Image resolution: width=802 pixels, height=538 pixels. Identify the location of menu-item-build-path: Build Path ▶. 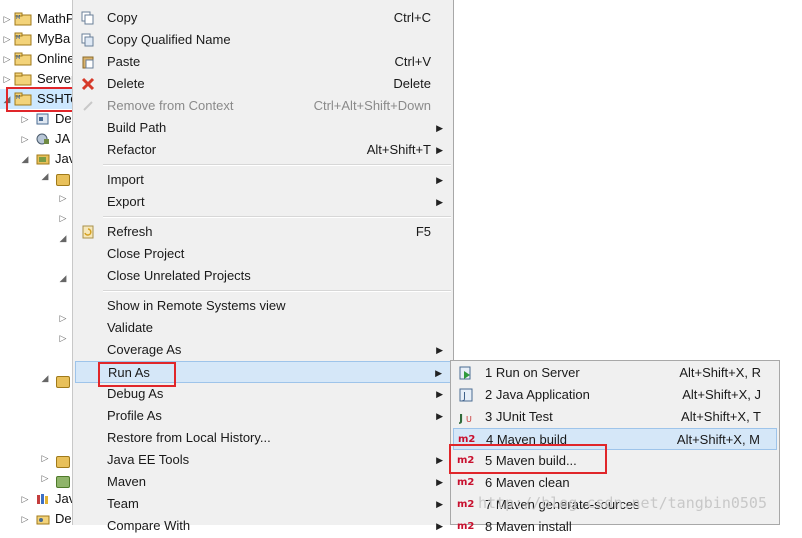
(263, 128).